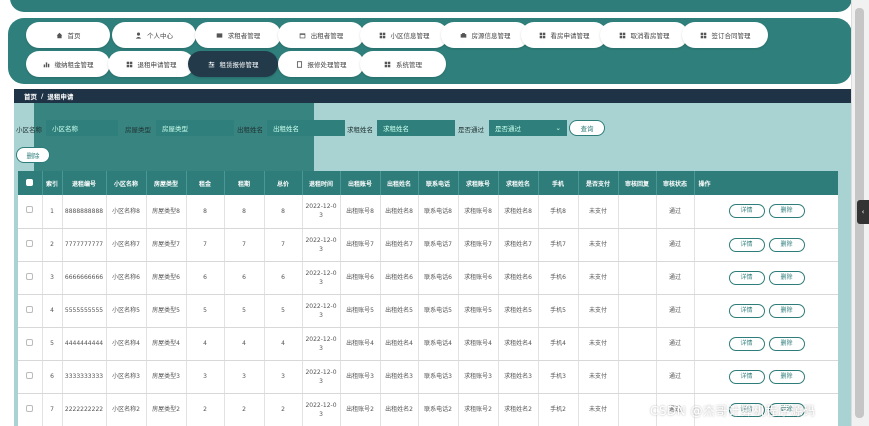 Image resolution: width=869 pixels, height=426 pixels. I want to click on nav-item-system-mgmt: 系统管理, so click(403, 64).